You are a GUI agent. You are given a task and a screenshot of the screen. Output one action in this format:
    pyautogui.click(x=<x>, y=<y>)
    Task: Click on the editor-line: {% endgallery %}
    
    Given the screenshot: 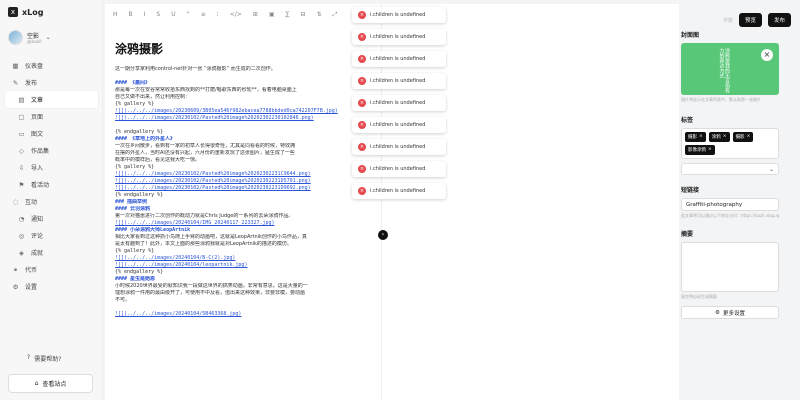 What is the action you would take?
    pyautogui.click(x=139, y=272)
    